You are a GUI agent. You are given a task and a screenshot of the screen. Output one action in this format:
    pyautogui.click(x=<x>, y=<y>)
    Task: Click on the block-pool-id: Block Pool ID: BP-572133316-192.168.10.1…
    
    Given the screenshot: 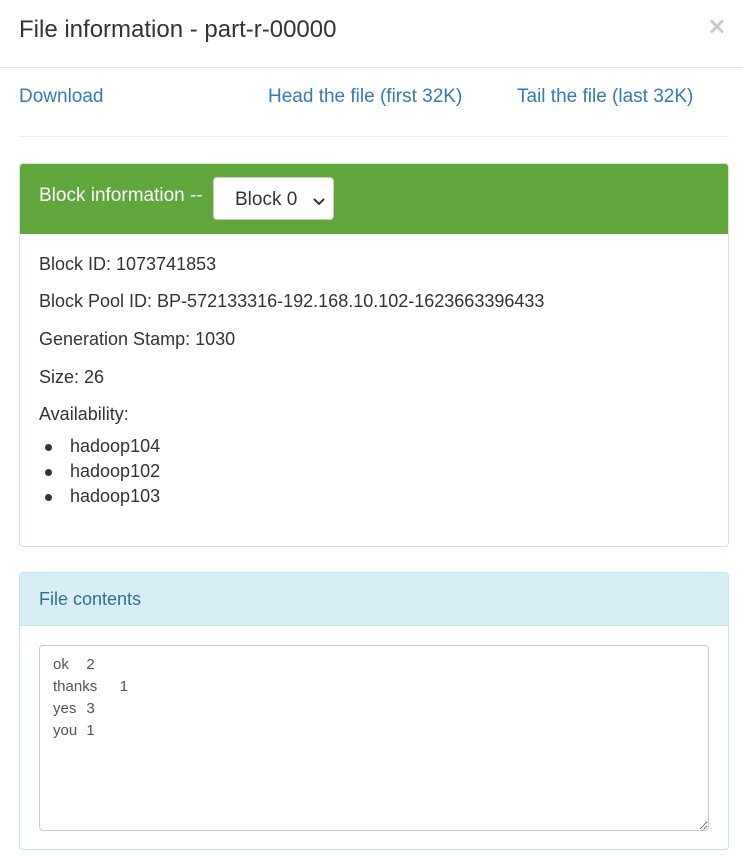 What is the action you would take?
    pyautogui.click(x=292, y=301)
    